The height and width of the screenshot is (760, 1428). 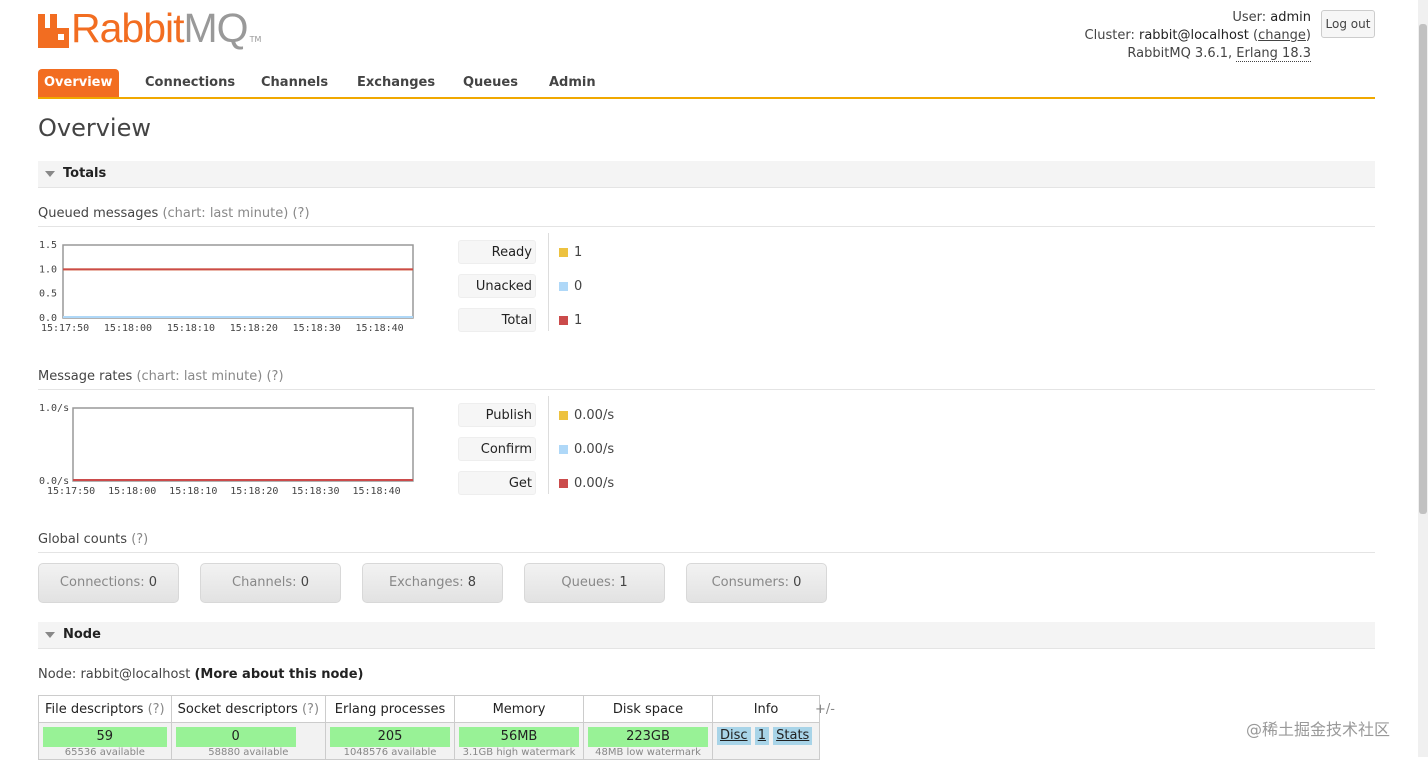 I want to click on more-about-node-link: (More about this node), so click(x=278, y=674).